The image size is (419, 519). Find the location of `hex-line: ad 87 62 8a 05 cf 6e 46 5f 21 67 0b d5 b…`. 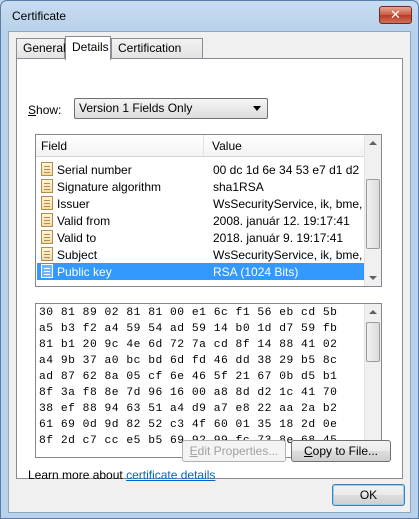

hex-line: ad 87 62 8a 05 cf 6e 46 5f 21 67 0b d5 b… is located at coordinates (188, 377).